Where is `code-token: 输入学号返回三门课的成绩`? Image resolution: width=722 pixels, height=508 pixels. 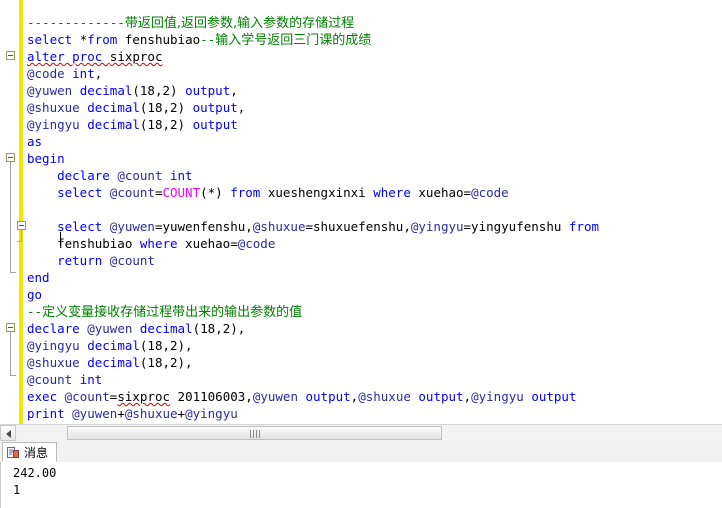
code-token: 输入学号返回三门课的成绩 is located at coordinates (293, 40).